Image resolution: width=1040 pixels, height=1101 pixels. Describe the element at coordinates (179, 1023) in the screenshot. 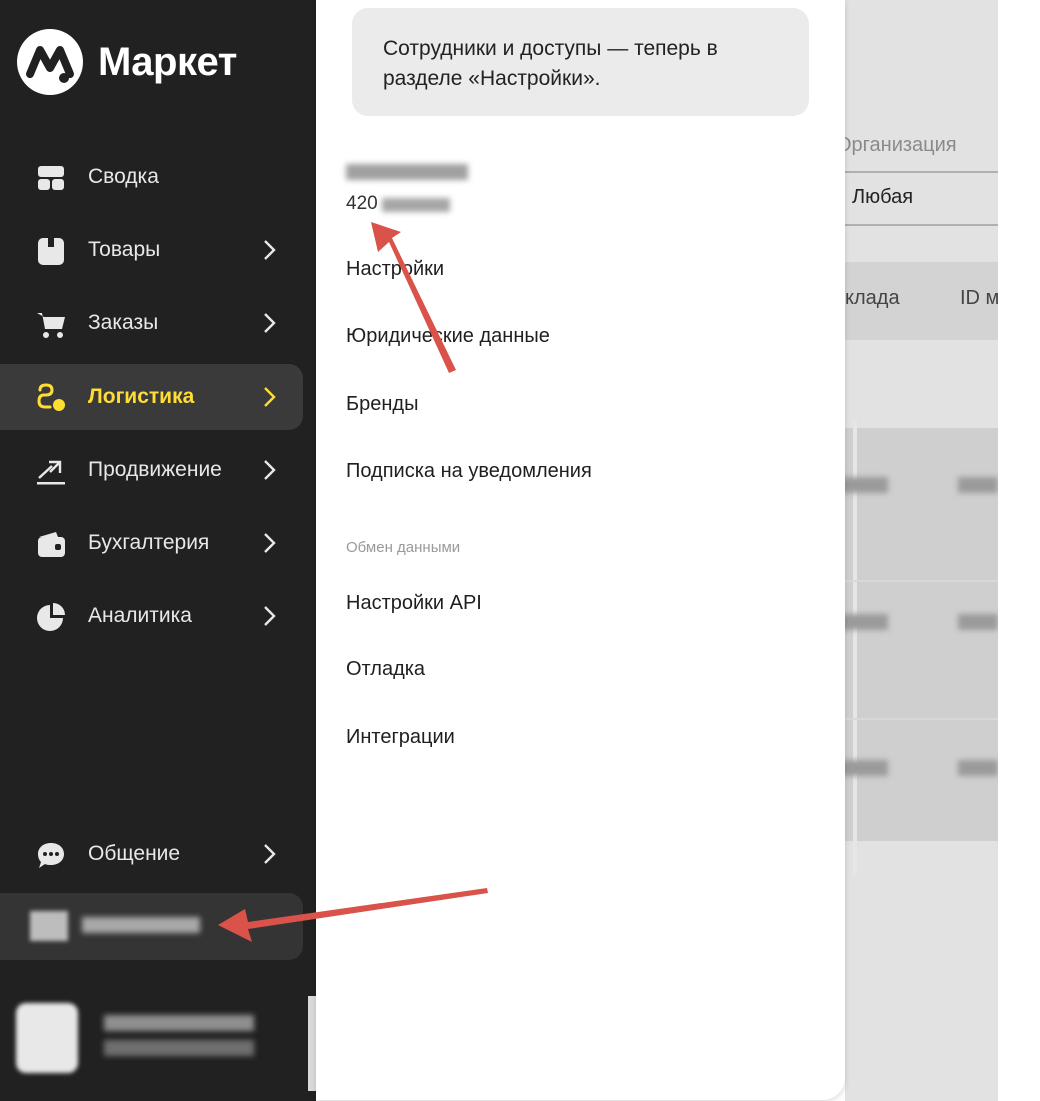

I see `user-name-redacted` at that location.